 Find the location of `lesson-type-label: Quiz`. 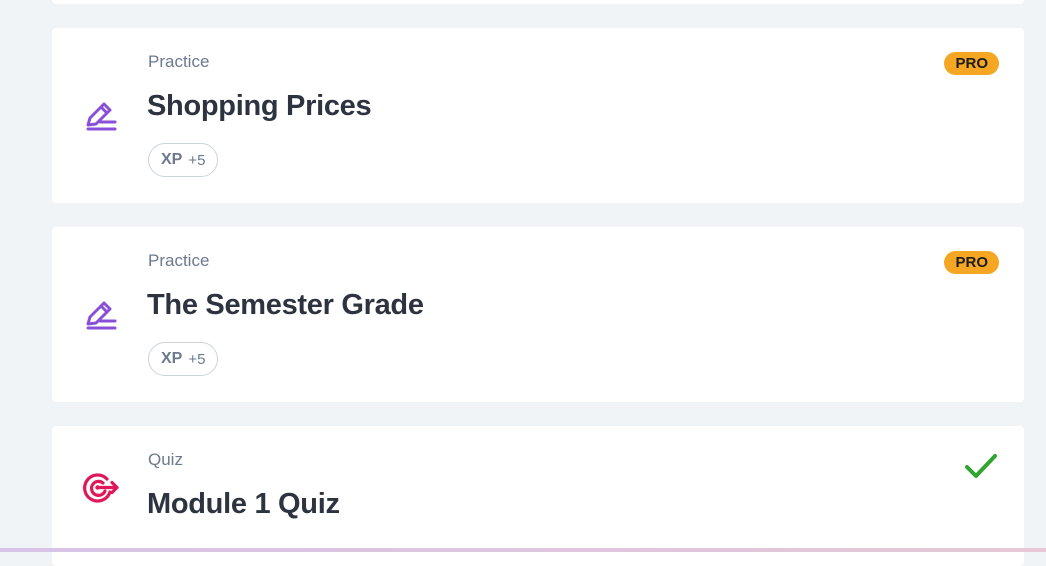

lesson-type-label: Quiz is located at coordinates (165, 459).